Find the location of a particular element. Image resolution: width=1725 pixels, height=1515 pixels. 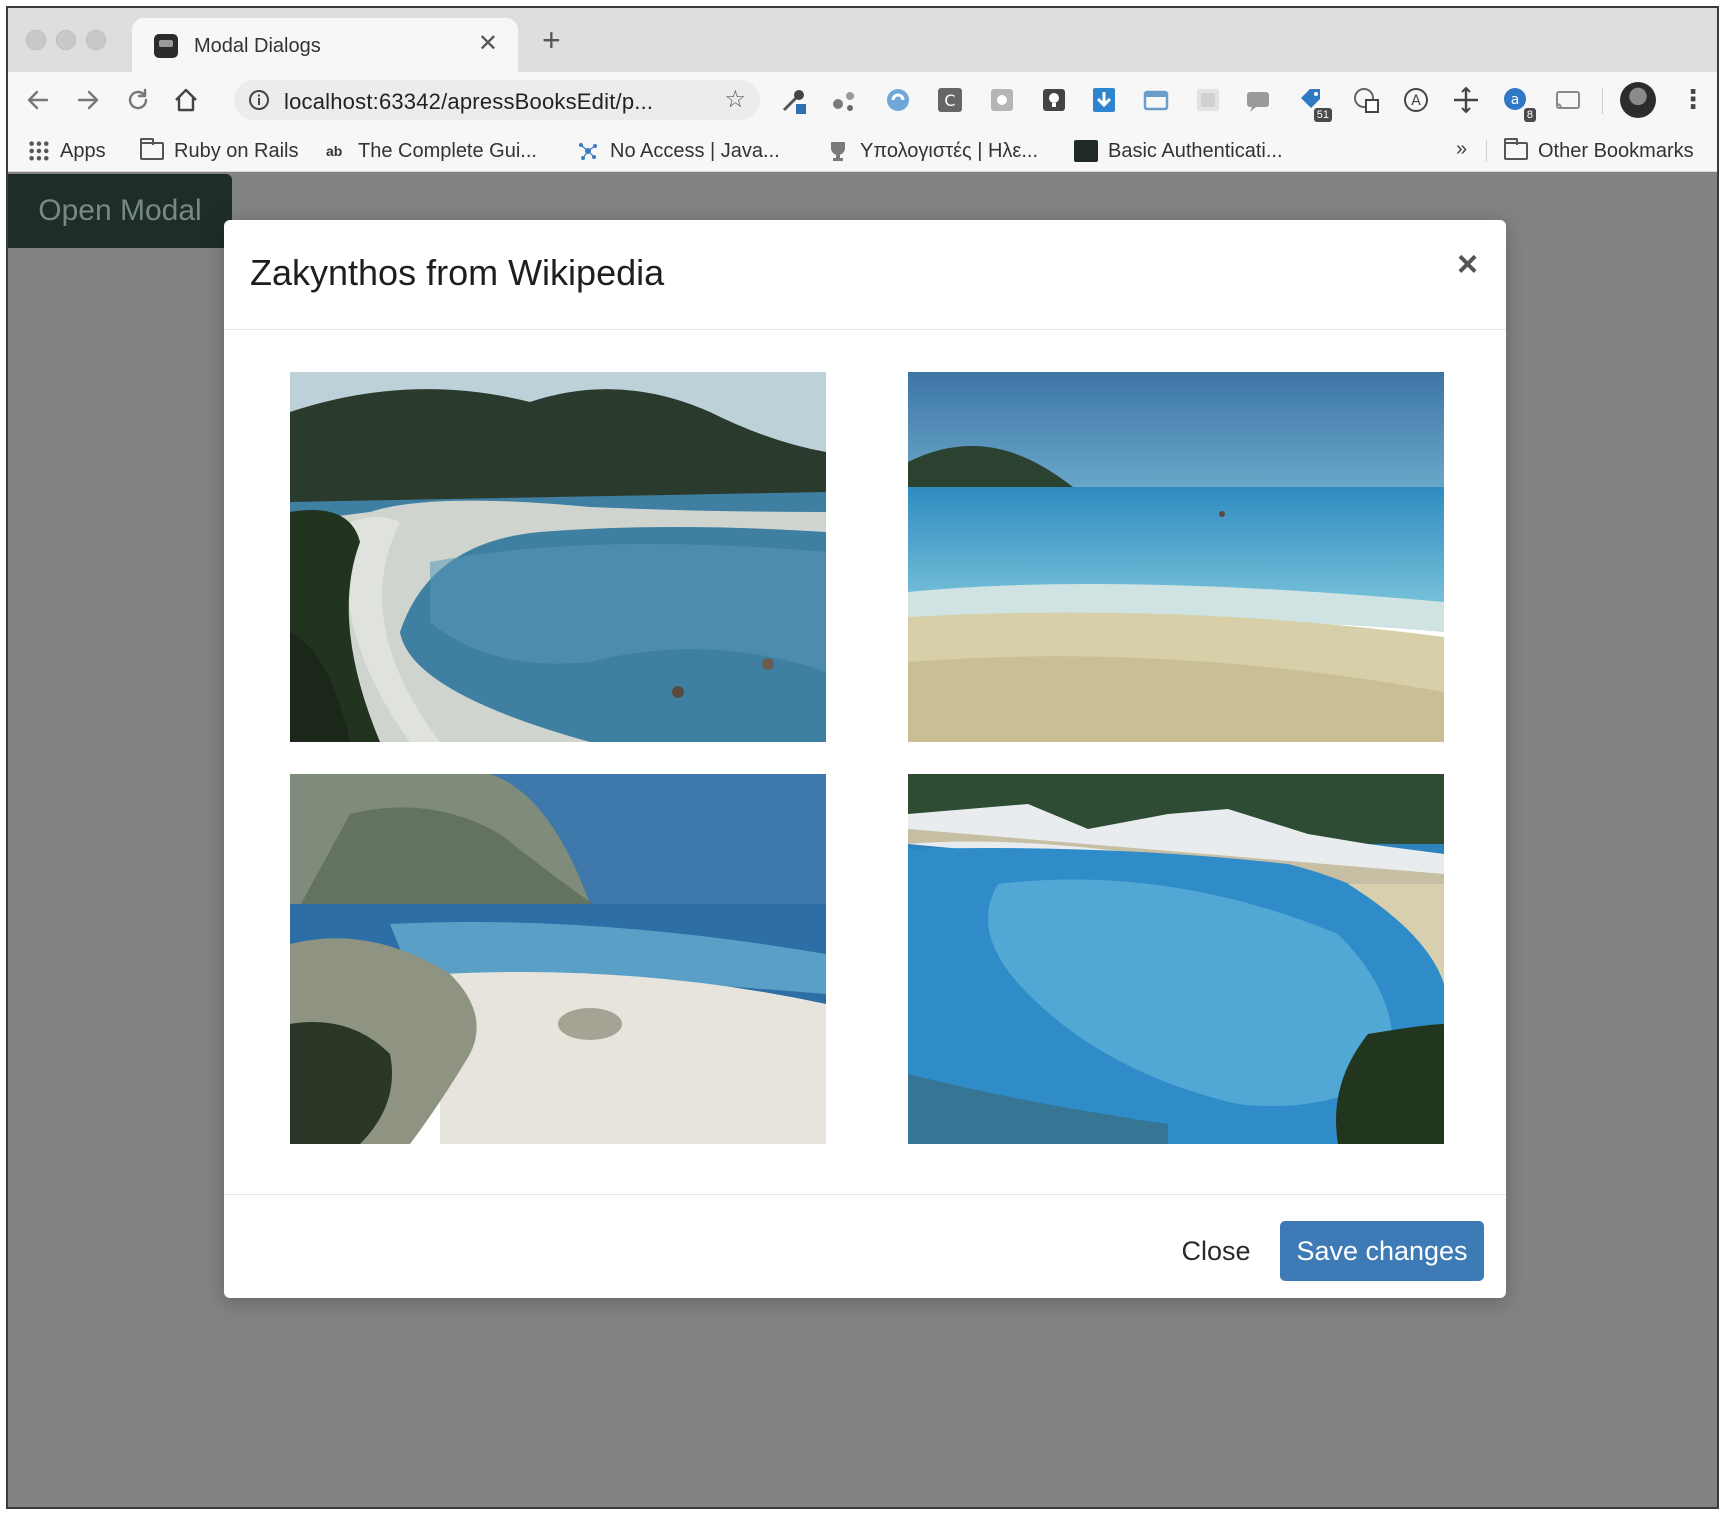

bookmark-label: Ruby on Rails is located at coordinates (236, 150).